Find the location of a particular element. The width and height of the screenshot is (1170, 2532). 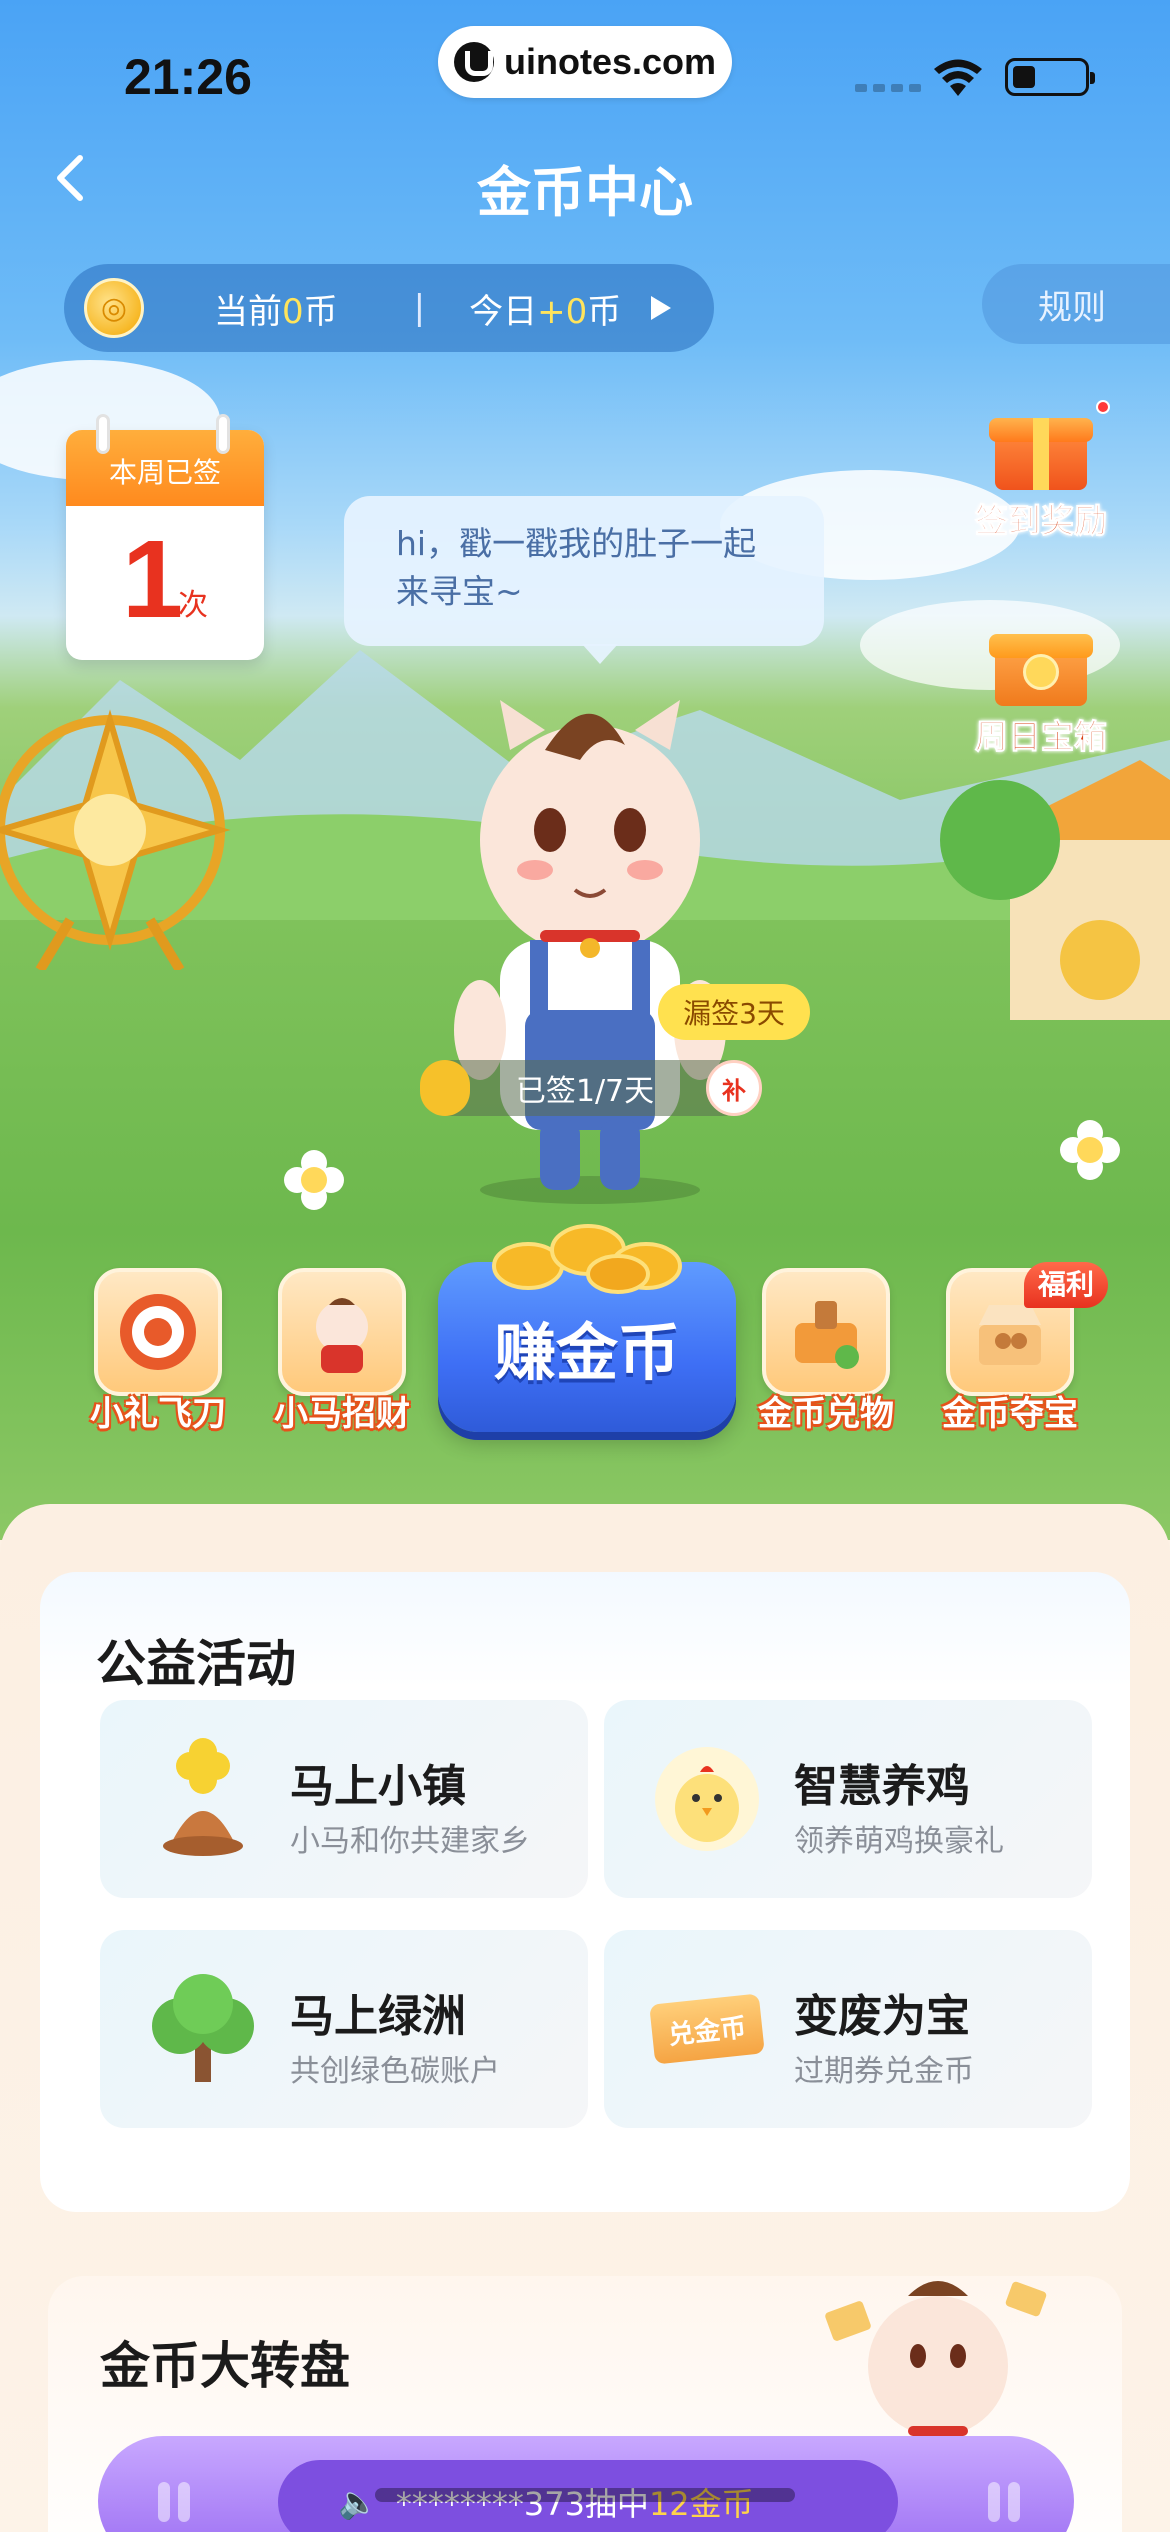

sunday-chest-label: 周日宝箱 is located at coordinates (1041, 737).